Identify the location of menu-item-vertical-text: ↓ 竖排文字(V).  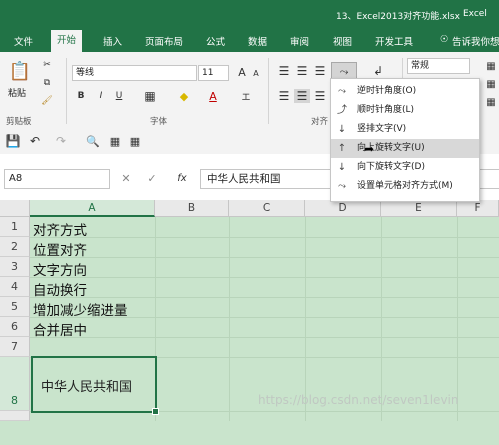
(405, 129).